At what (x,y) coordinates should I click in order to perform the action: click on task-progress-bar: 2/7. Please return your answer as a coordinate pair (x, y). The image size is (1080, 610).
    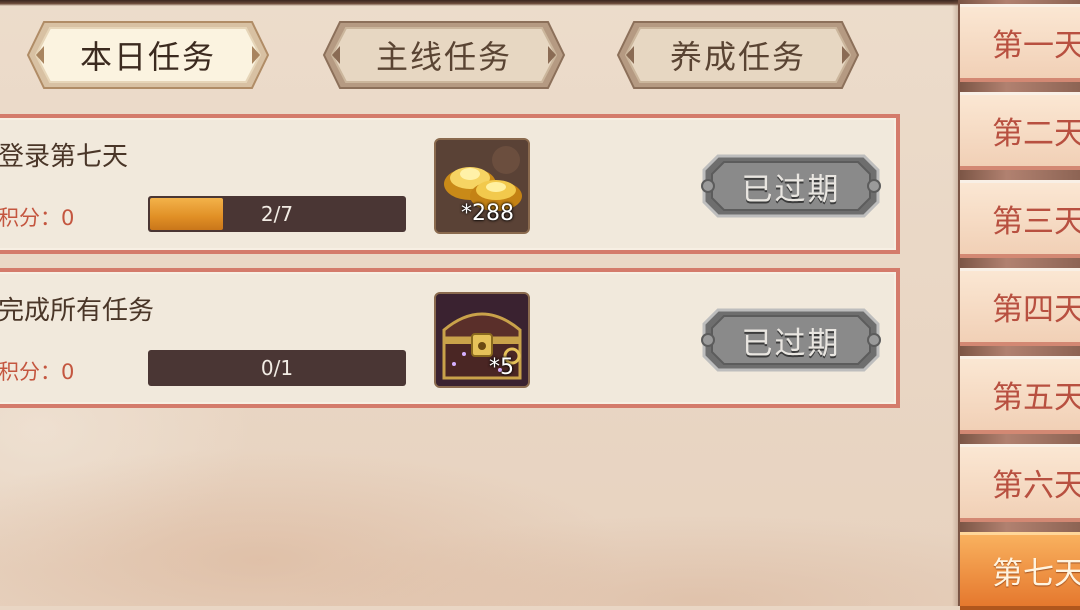
    Looking at the image, I should click on (277, 214).